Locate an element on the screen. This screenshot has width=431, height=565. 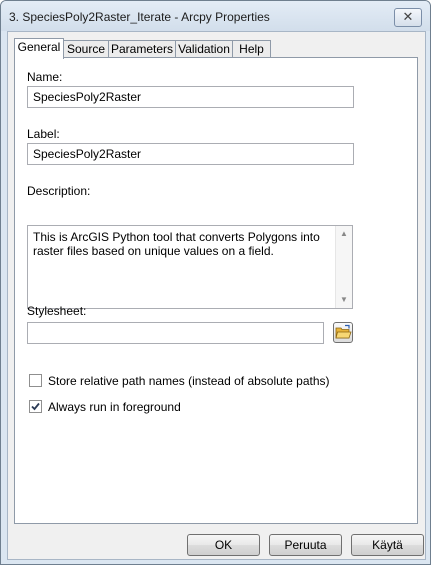
description-scrollbar: ▲ ▼ is located at coordinates (343, 267).